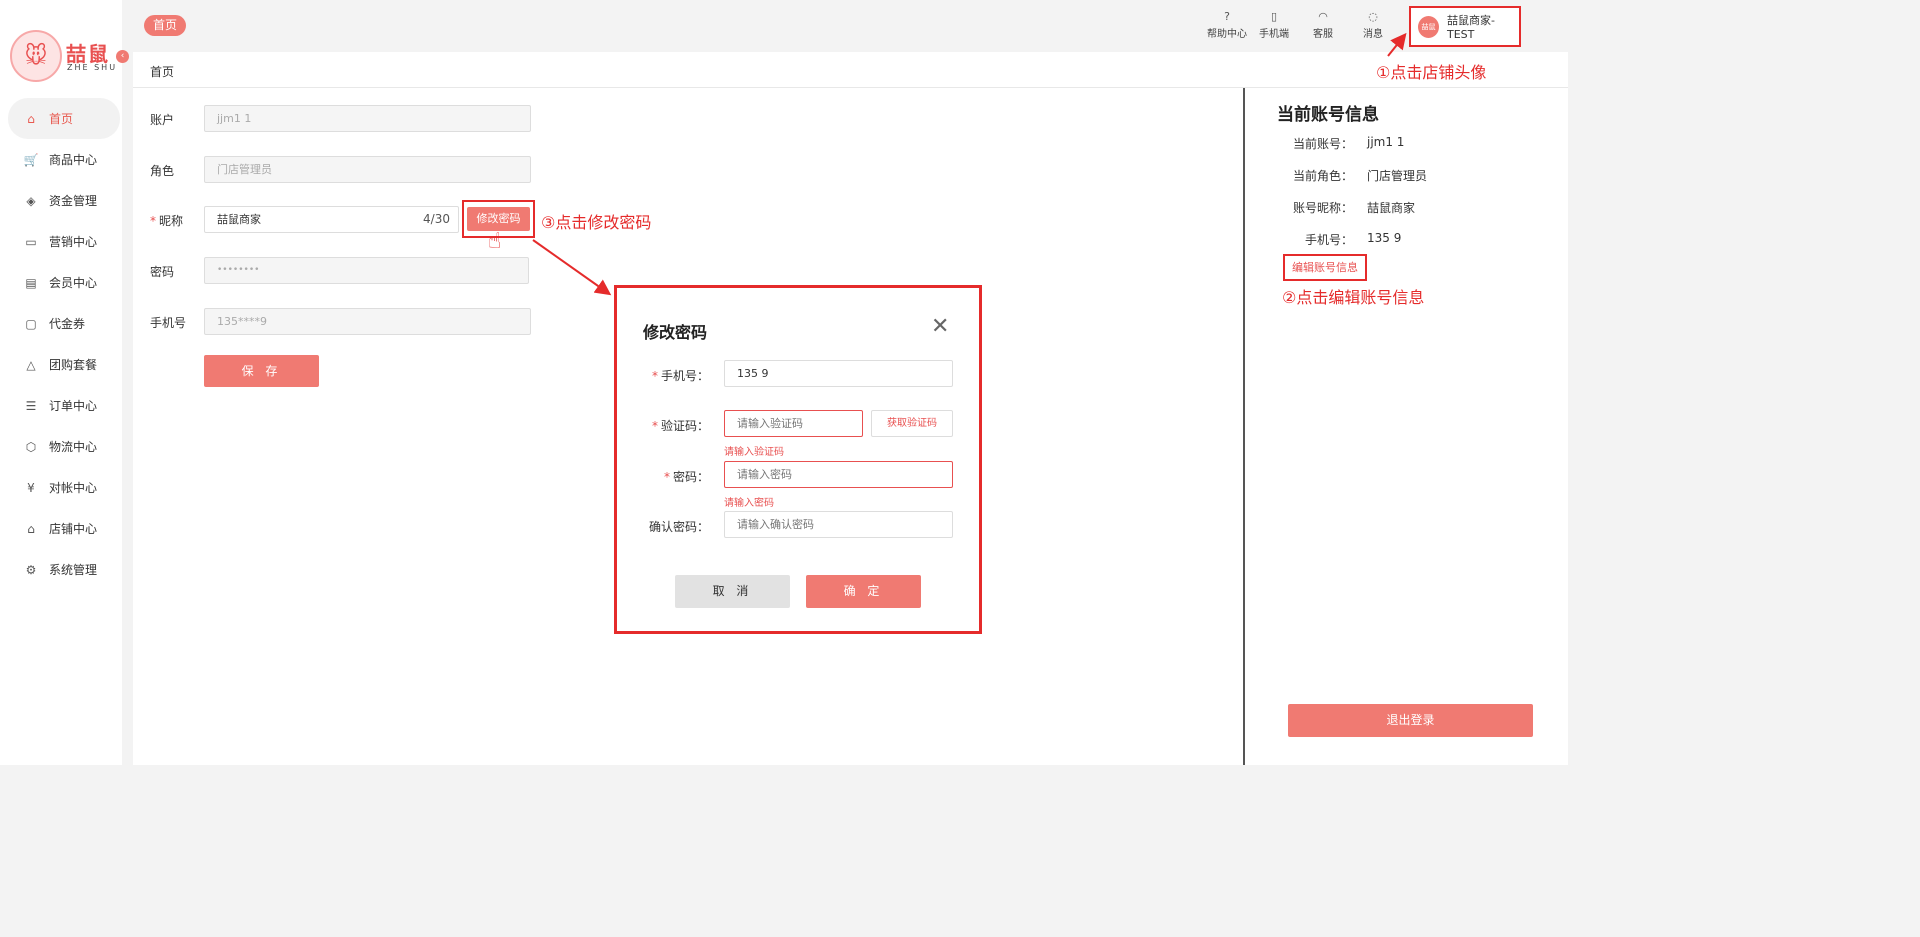 The image size is (1920, 937). I want to click on collapse-sidebar-button: ‹, so click(122, 56).